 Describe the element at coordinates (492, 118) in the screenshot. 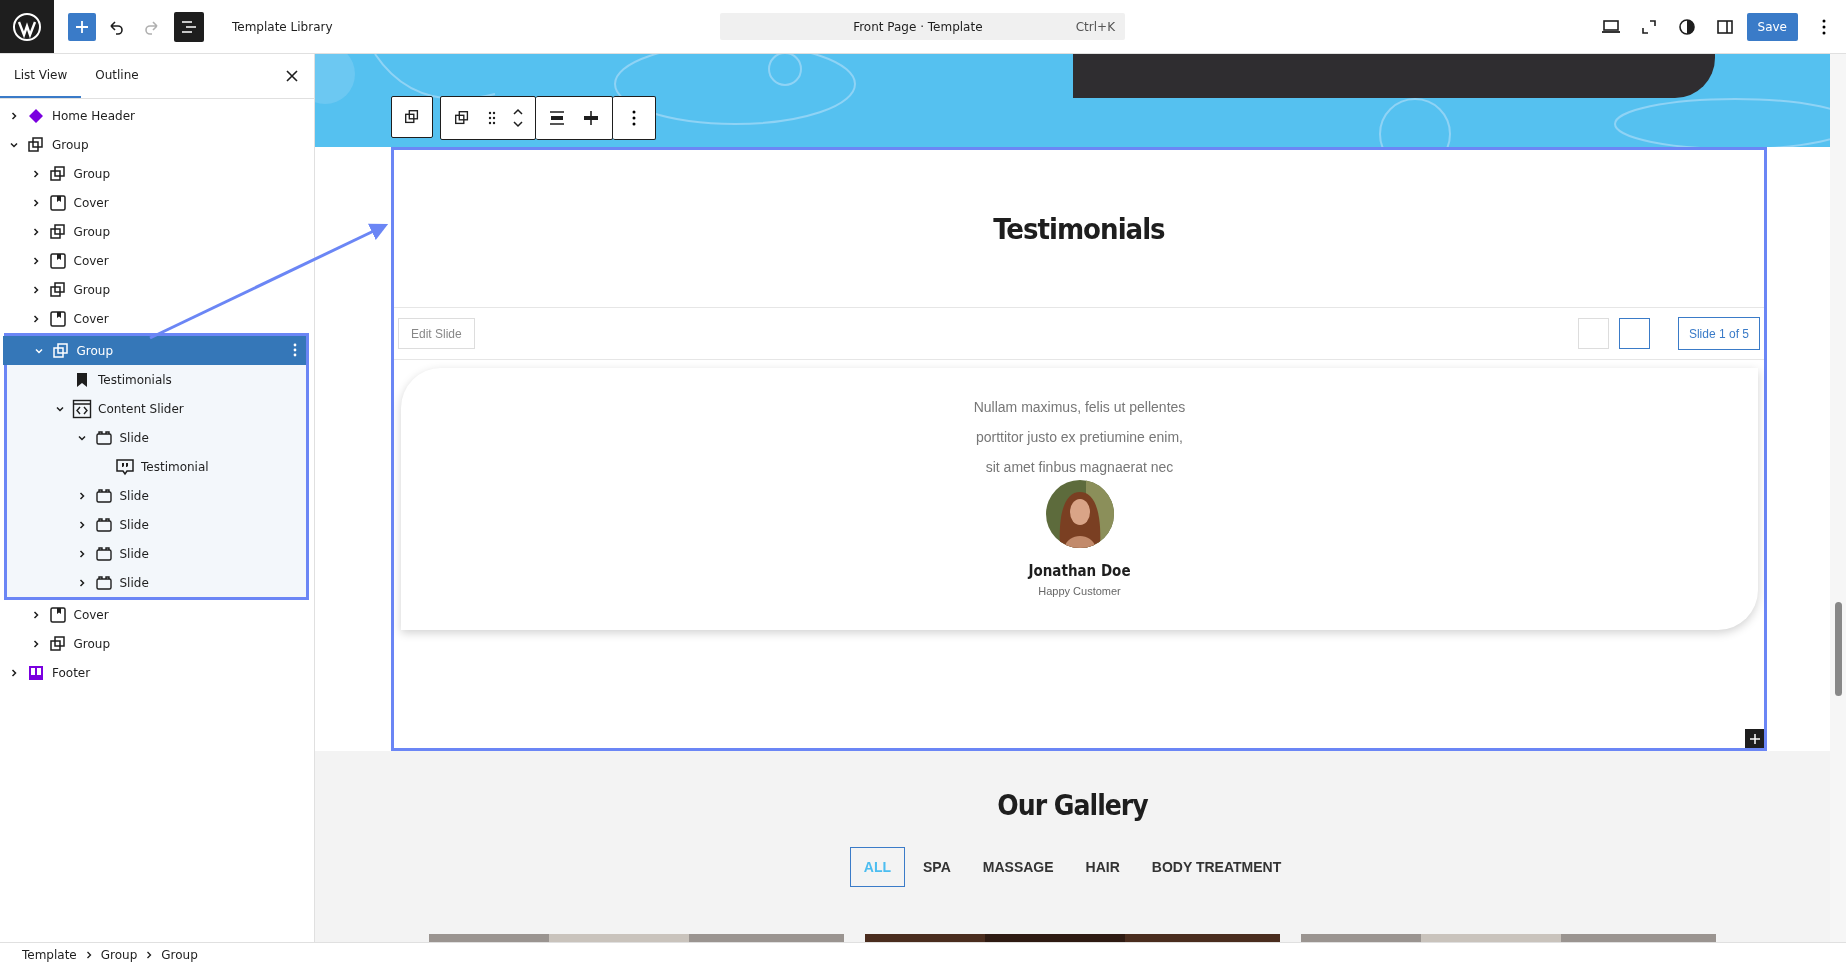

I see `drag-handle-icon` at that location.